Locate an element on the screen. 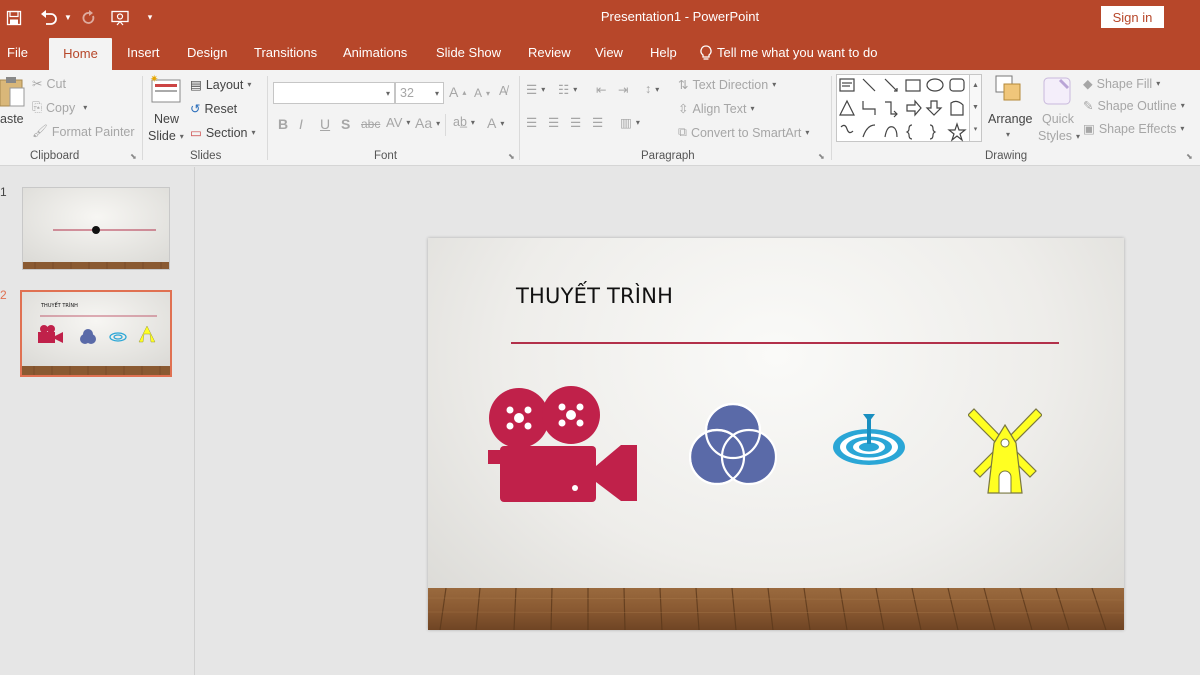 This screenshot has width=1200, height=675. clear-formatting-icon: A̸ is located at coordinates (503, 91).